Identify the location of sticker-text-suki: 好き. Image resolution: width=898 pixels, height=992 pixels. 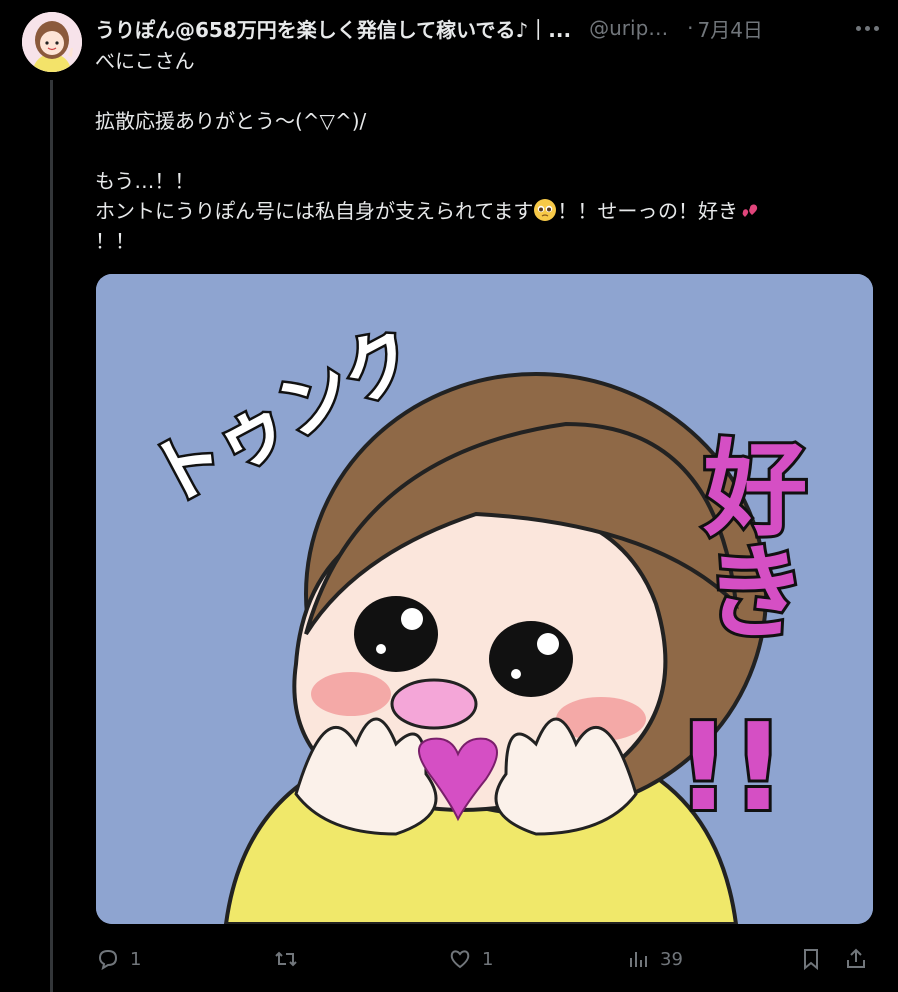
(746, 538).